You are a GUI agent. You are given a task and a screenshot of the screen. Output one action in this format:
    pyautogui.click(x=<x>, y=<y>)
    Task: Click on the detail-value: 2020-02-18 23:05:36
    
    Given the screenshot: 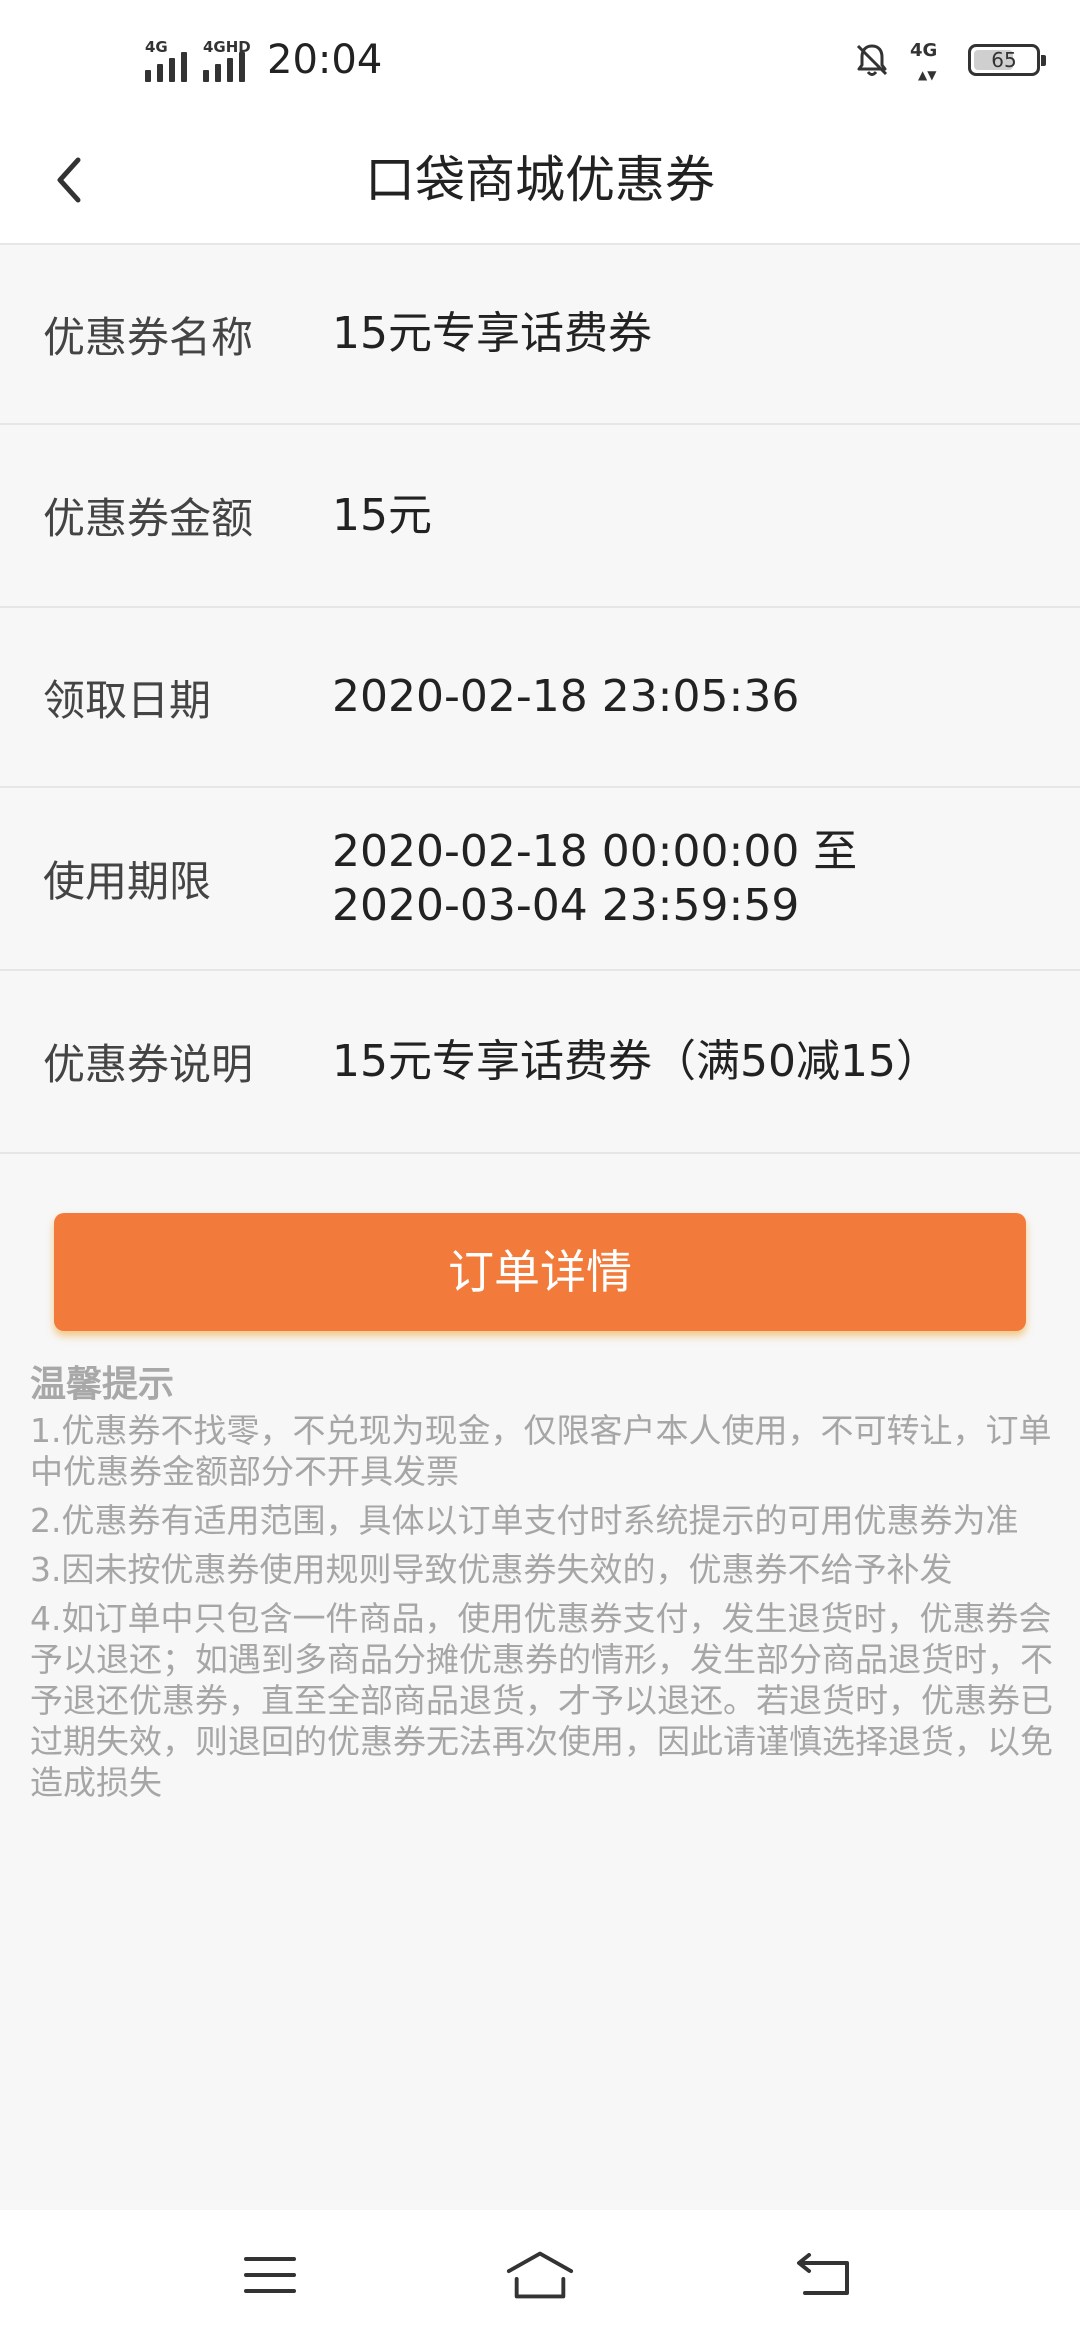 What is the action you would take?
    pyautogui.click(x=566, y=696)
    